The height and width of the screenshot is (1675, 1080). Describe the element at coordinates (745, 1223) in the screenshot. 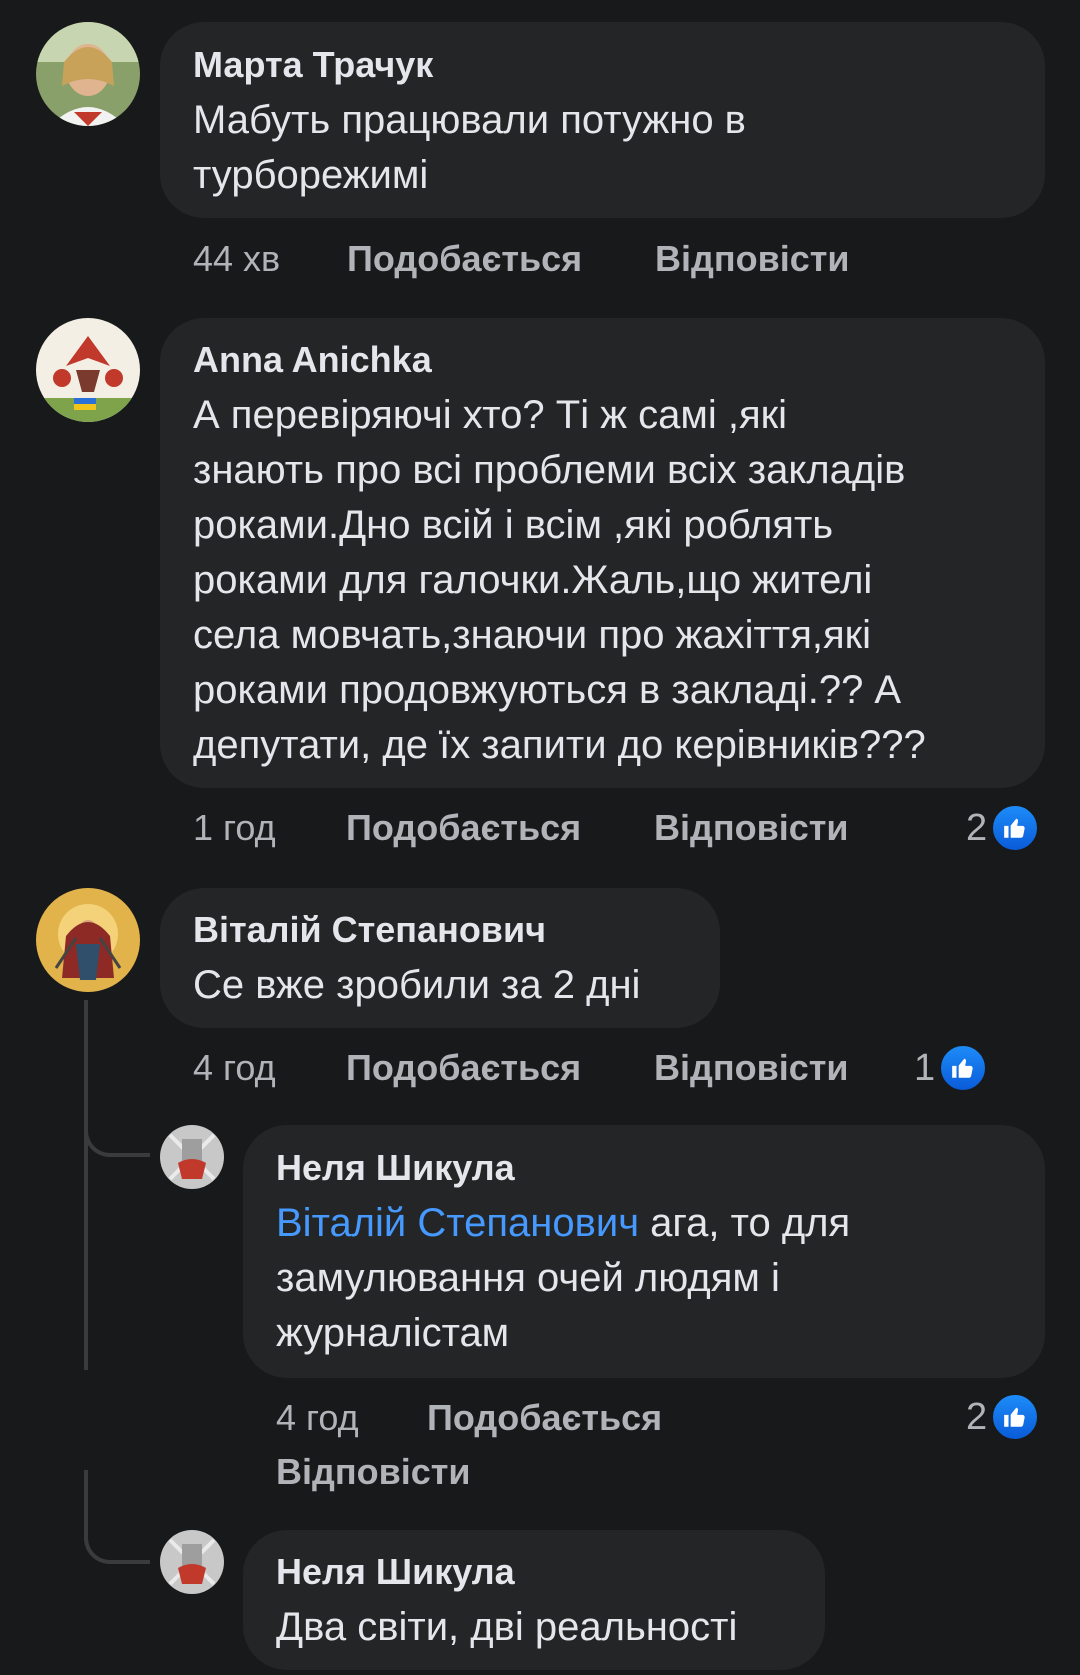

I see `reply-text-segment: ага, то для` at that location.